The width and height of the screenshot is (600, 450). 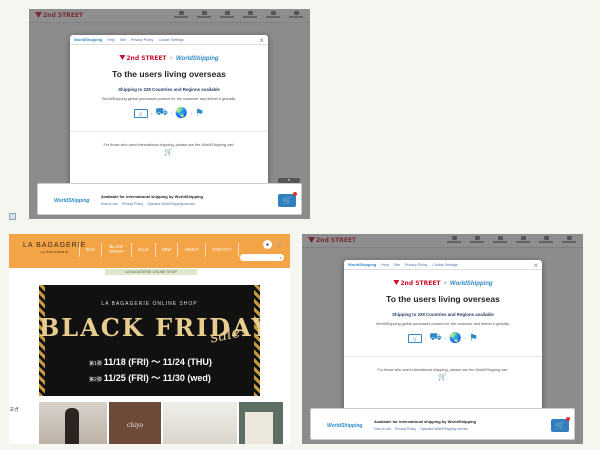 I want to click on promo-phase2: 第2弾 11/25 (FRI) 〜 11/30 (wed), so click(x=150, y=378).